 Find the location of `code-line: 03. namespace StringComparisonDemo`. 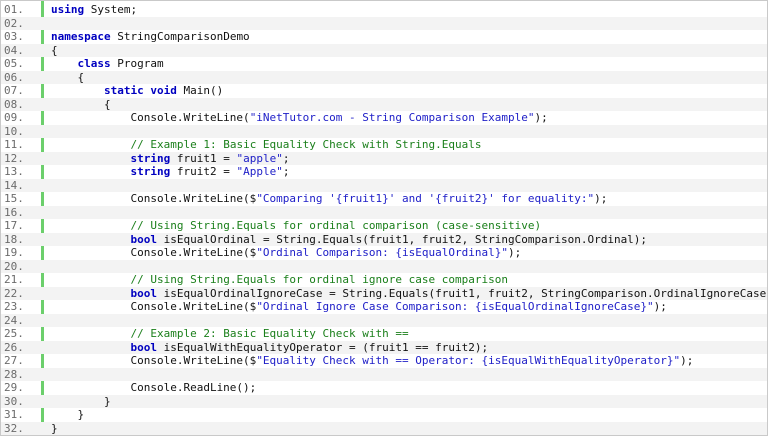

code-line: 03. namespace StringComparisonDemo is located at coordinates (384, 37).